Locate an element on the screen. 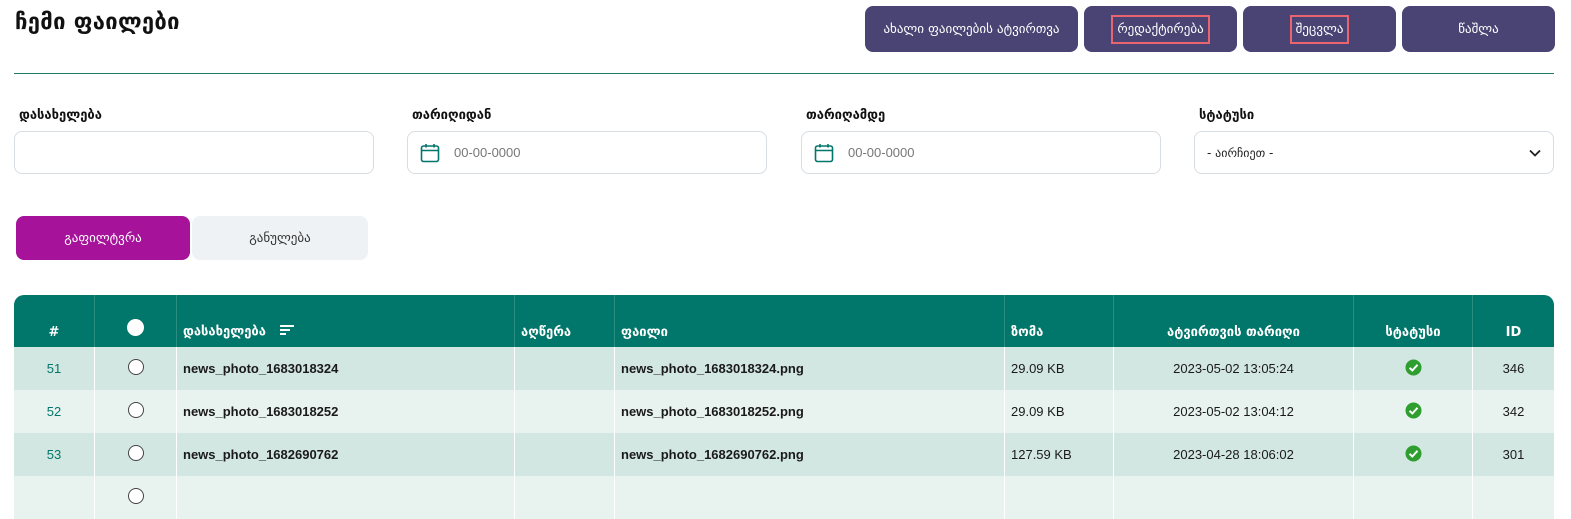  file-cell: news_photo_1682690762.png is located at coordinates (810, 454).